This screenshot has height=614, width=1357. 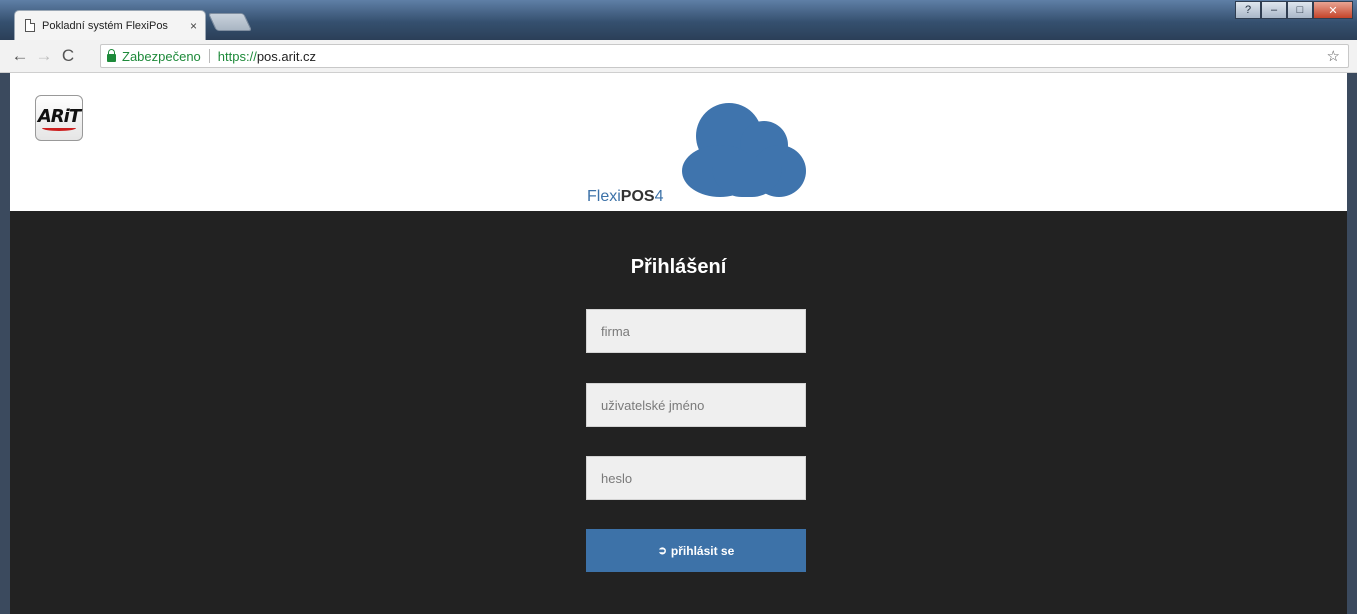 I want to click on address-bar: Zabezpečeno https:// pos.arit.cz ☆, so click(x=724, y=56).